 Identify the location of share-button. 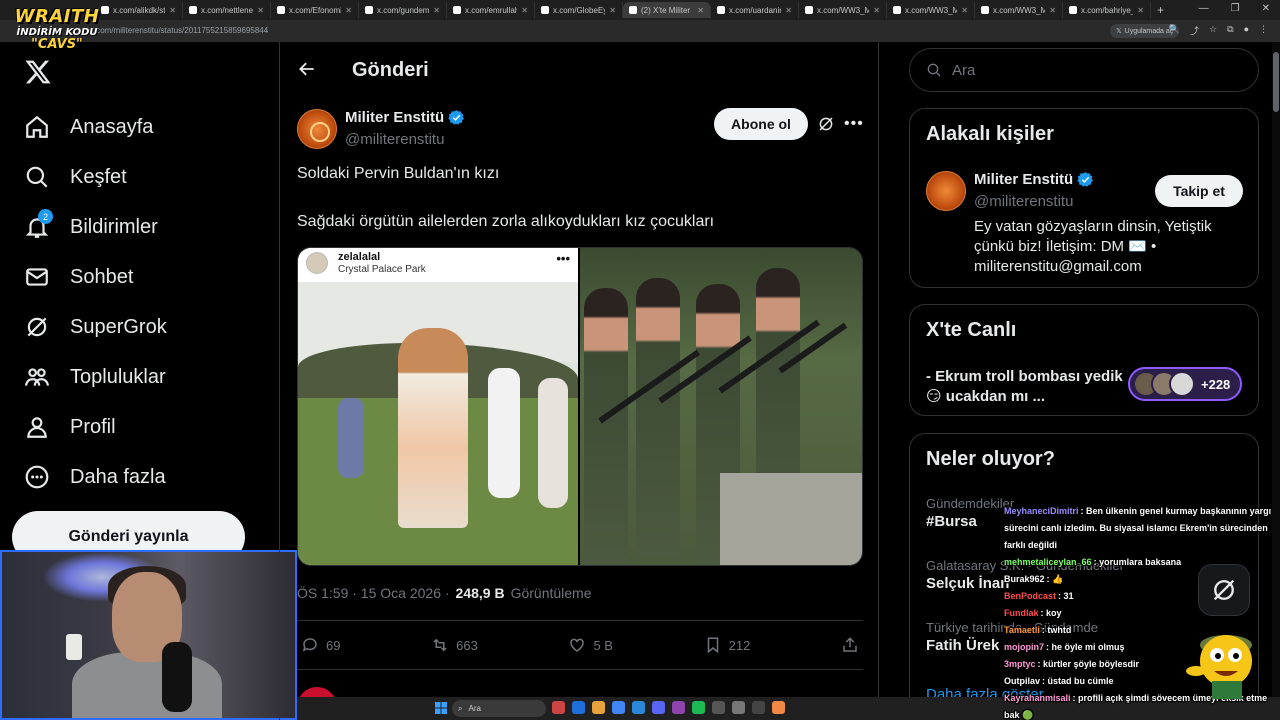
(850, 645).